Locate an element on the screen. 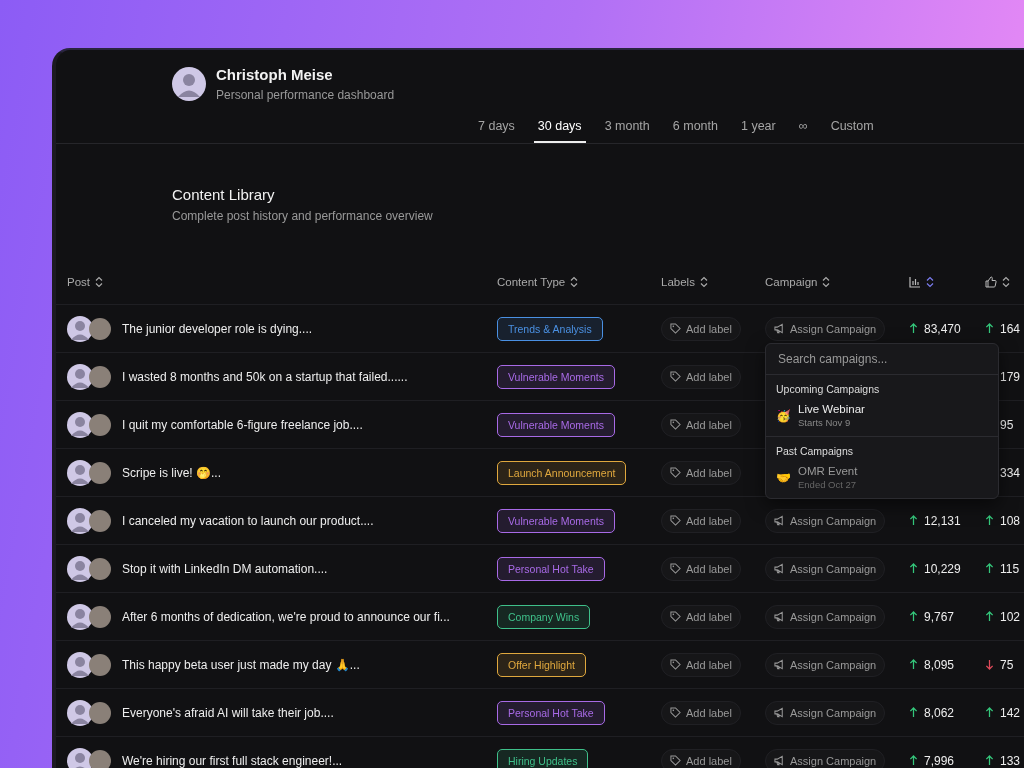 The width and height of the screenshot is (1024, 768). likes-count: 115 is located at coordinates (1010, 568).